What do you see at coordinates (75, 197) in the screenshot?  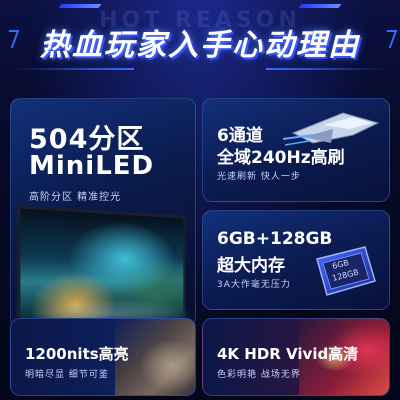 I see `feature-subtitle: 高阶分区 精准控光` at bounding box center [75, 197].